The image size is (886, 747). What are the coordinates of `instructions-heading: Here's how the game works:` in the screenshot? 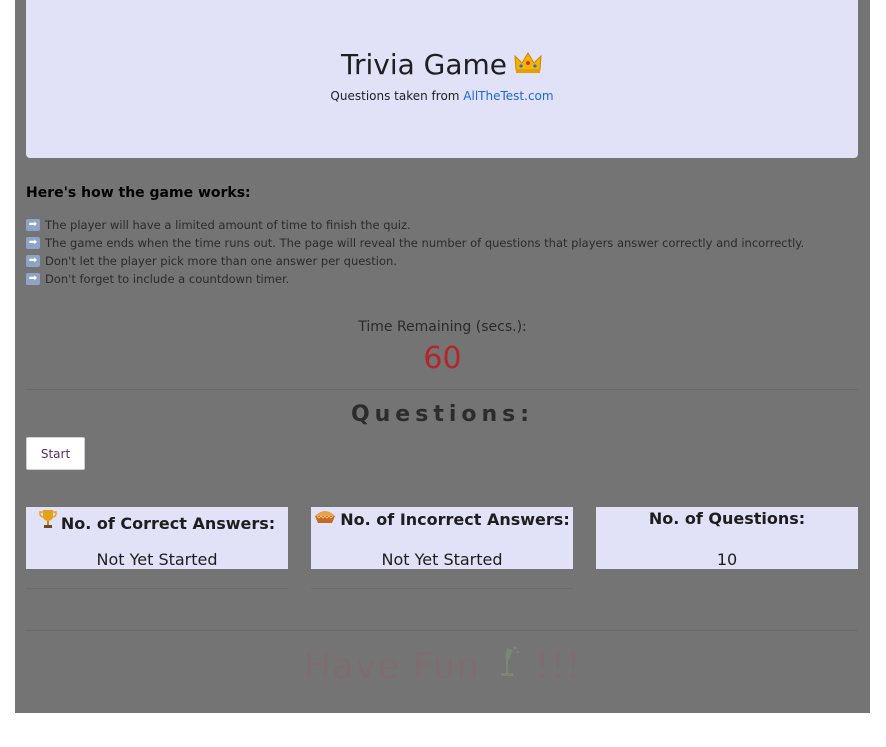 It's located at (138, 193).